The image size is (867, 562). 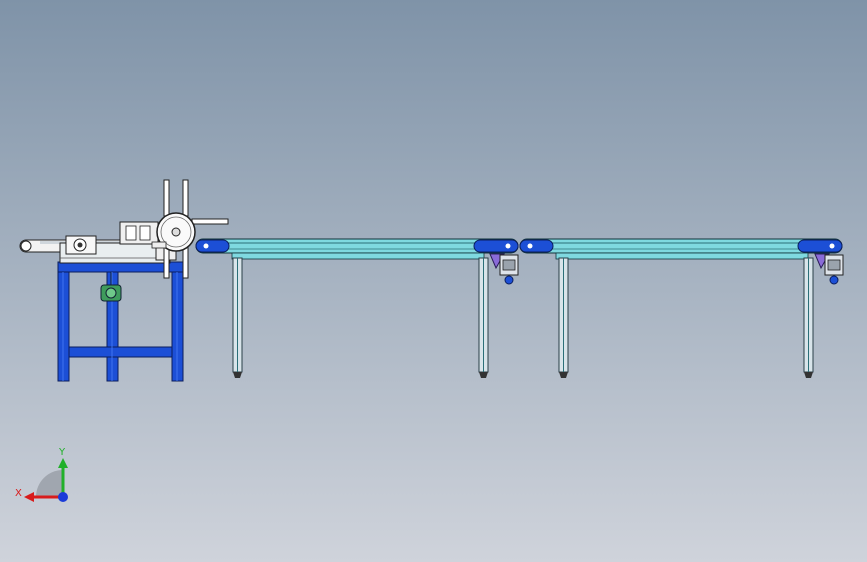 What do you see at coordinates (360, 317) in the screenshot?
I see `conveyor-1-legs` at bounding box center [360, 317].